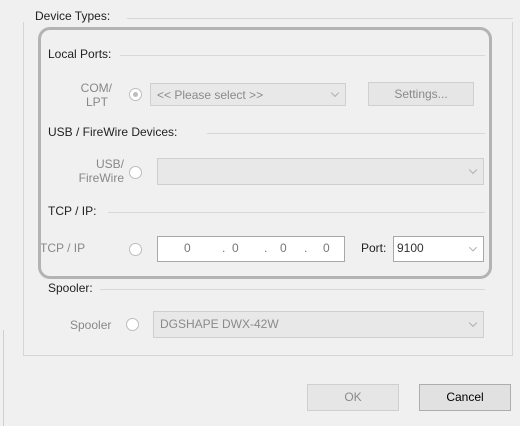  Describe the element at coordinates (132, 324) in the screenshot. I see `spooler-radio` at that location.